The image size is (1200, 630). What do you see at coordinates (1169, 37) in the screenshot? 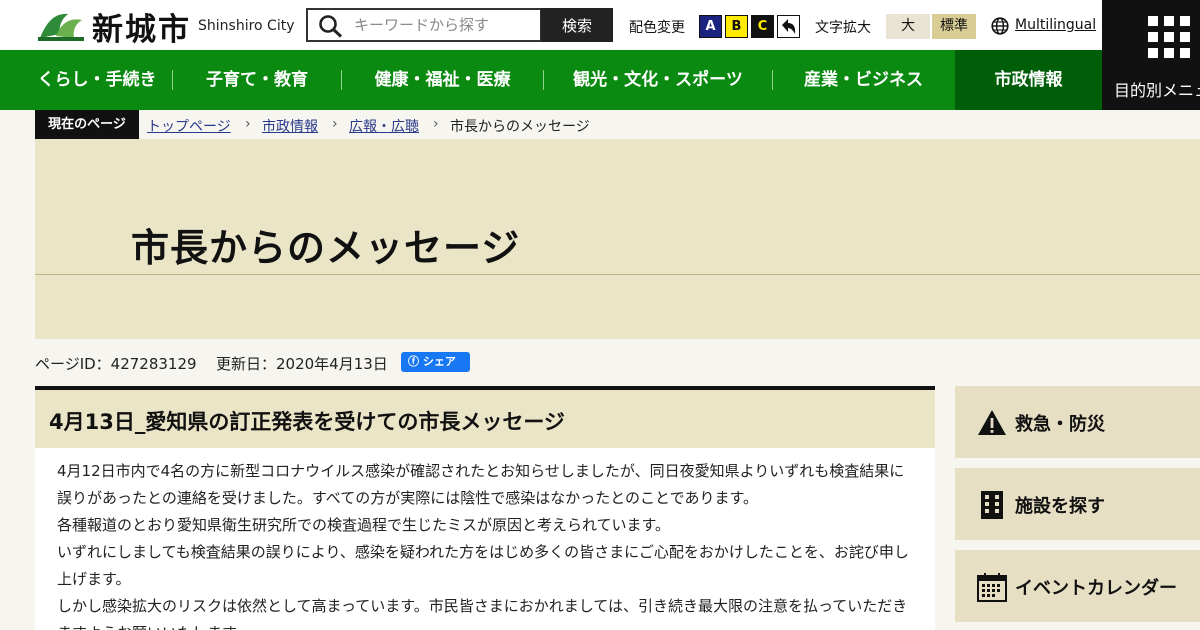
I see `grid-menu-icon` at bounding box center [1169, 37].